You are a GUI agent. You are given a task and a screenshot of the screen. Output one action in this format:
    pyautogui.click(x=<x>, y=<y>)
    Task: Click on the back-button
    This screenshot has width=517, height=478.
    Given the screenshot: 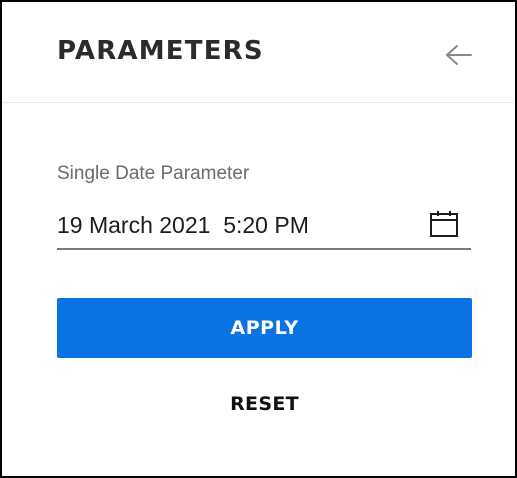 What is the action you would take?
    pyautogui.click(x=459, y=55)
    